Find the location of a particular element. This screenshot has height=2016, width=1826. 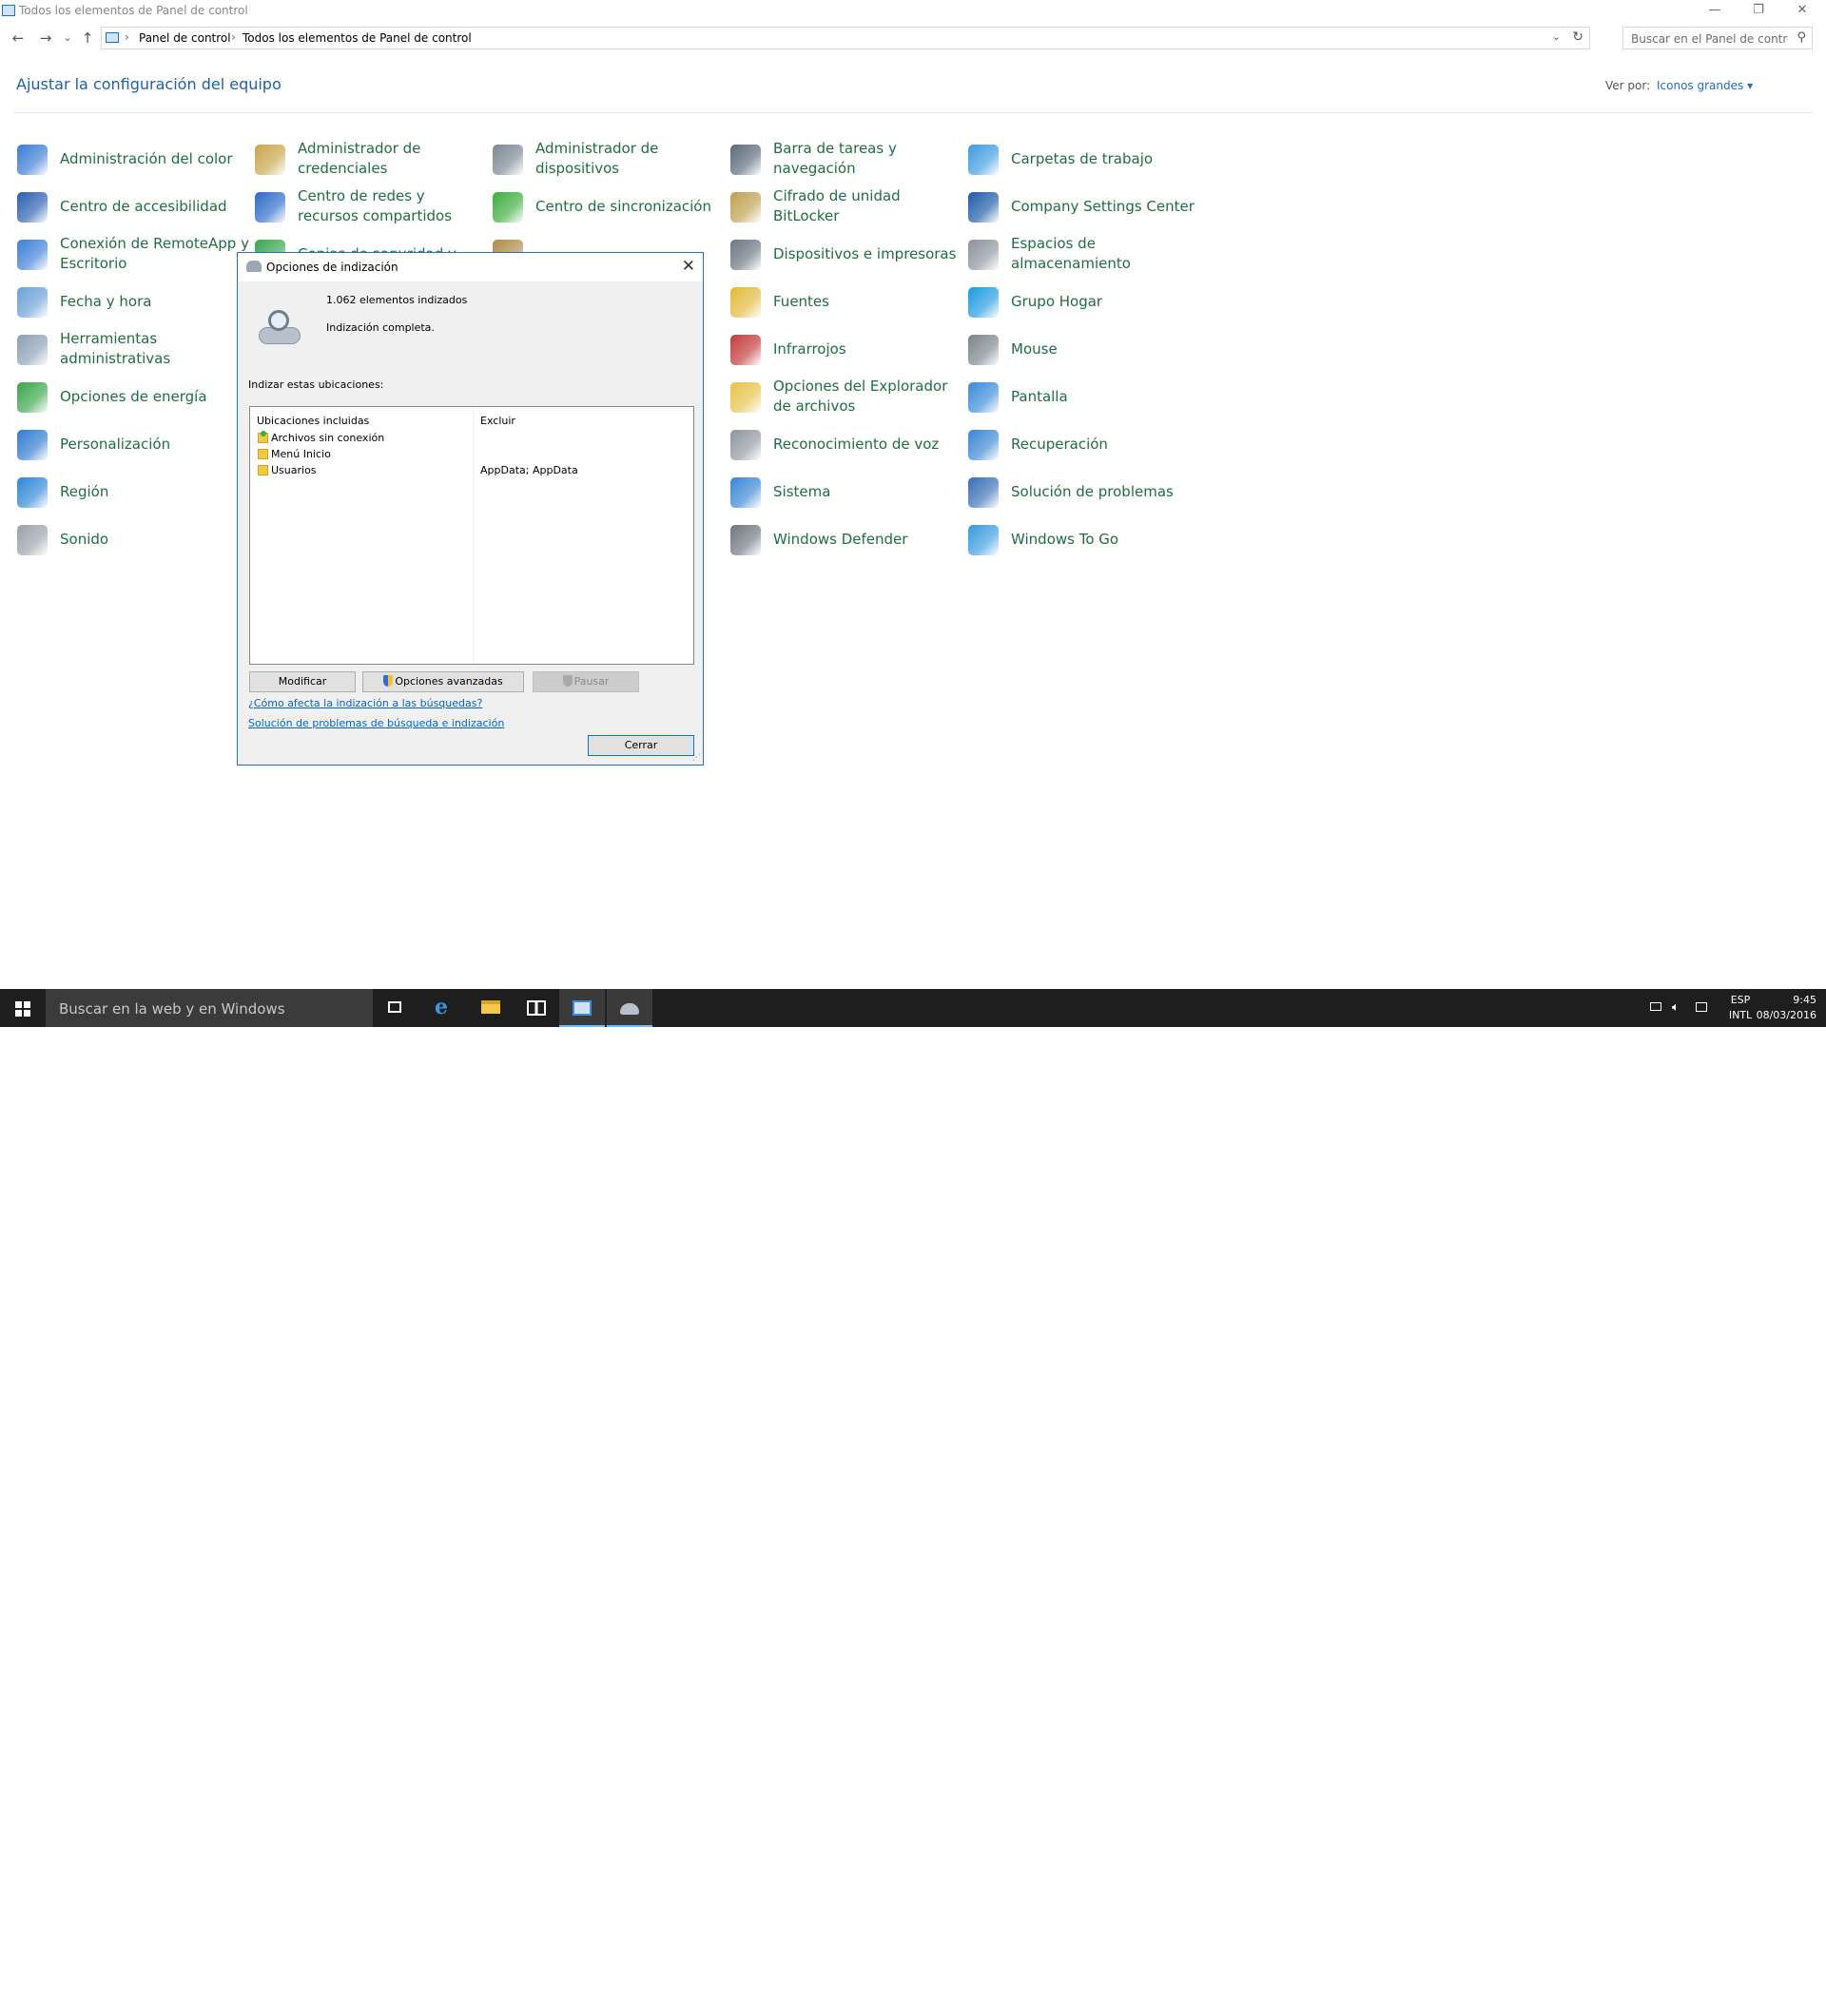

taskbar-search is located at coordinates (210, 1008).